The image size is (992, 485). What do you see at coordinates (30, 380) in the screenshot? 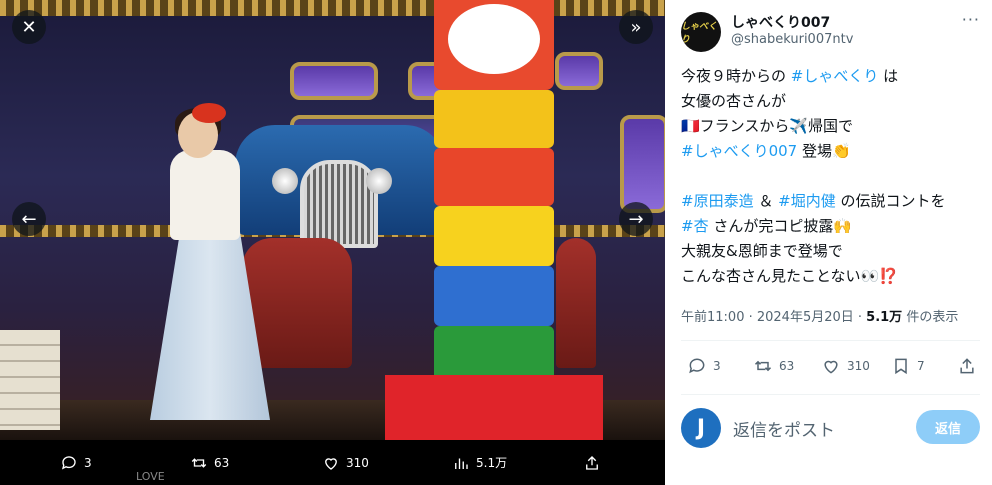
I see `stairs` at bounding box center [30, 380].